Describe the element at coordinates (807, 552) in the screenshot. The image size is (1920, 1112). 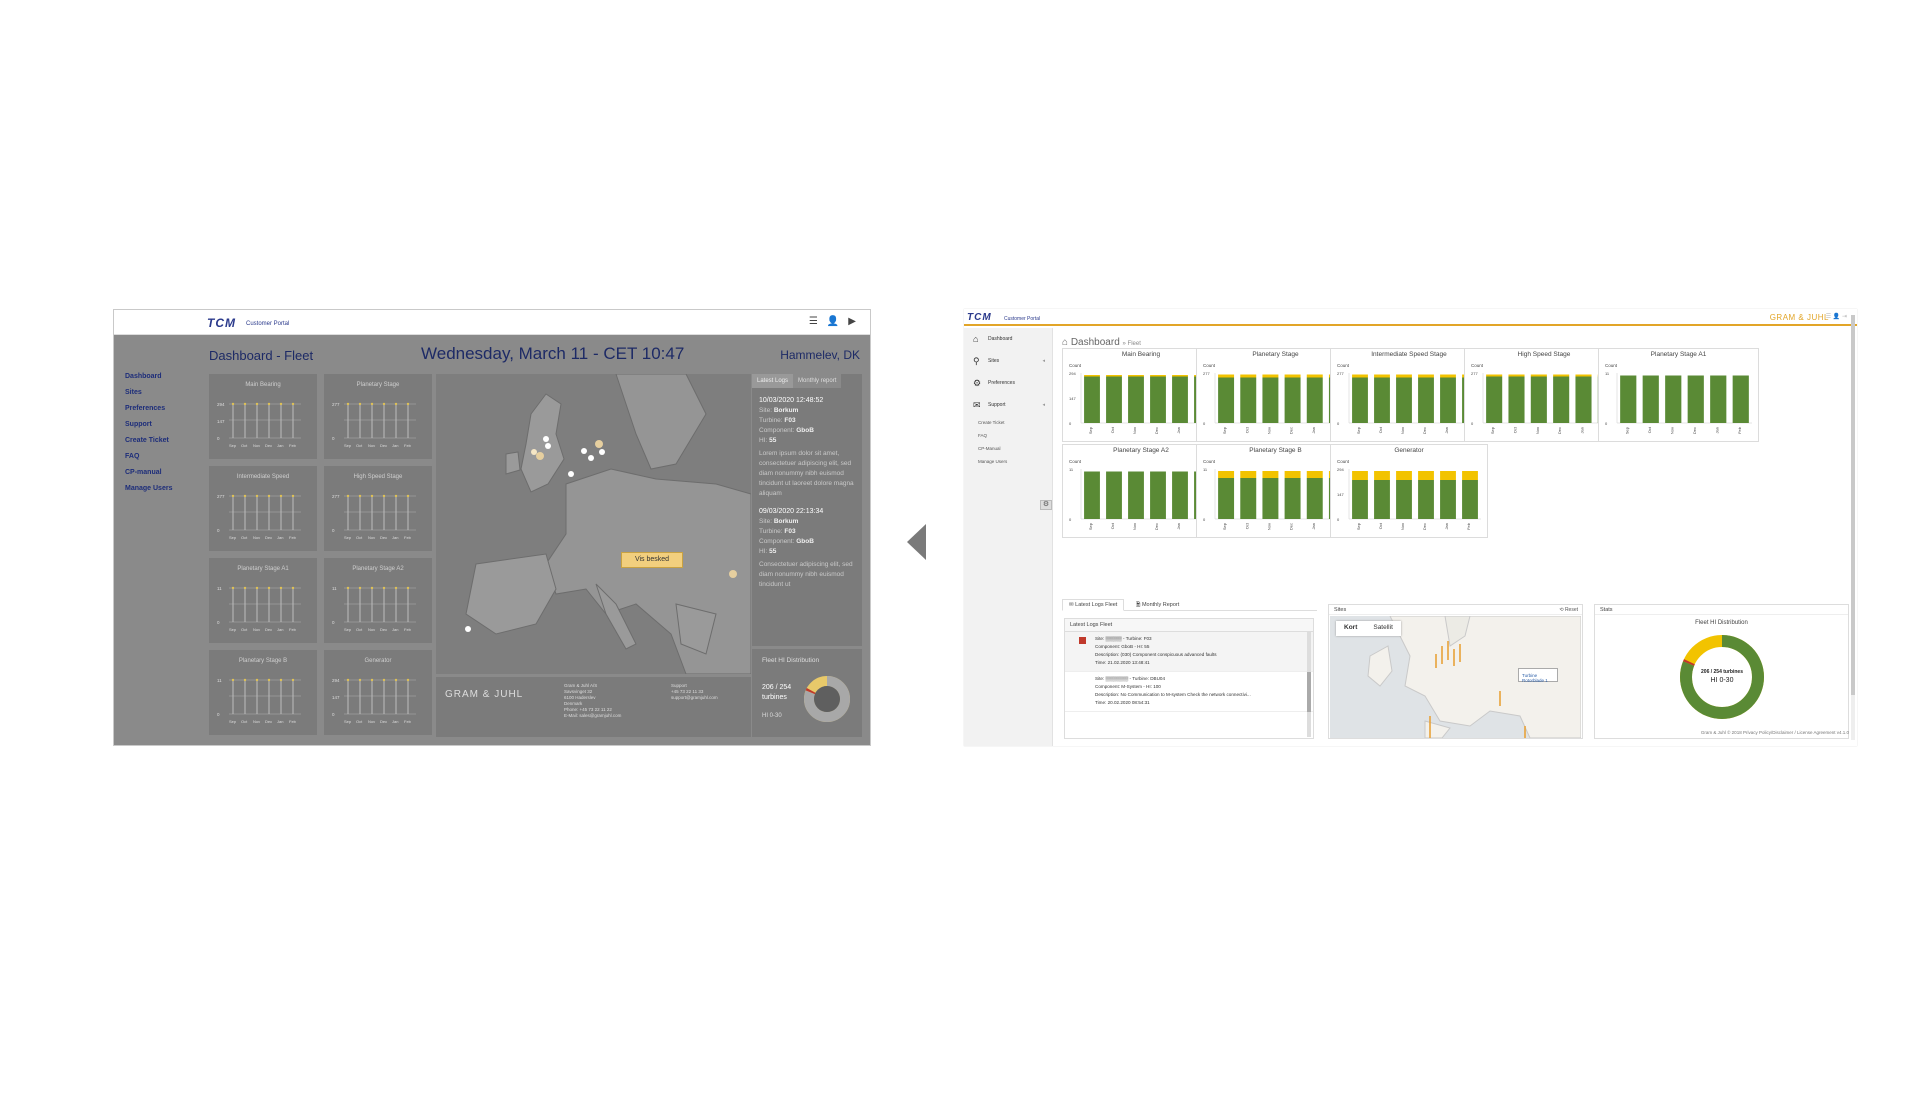
I see `log-field: HI: 55` at that location.